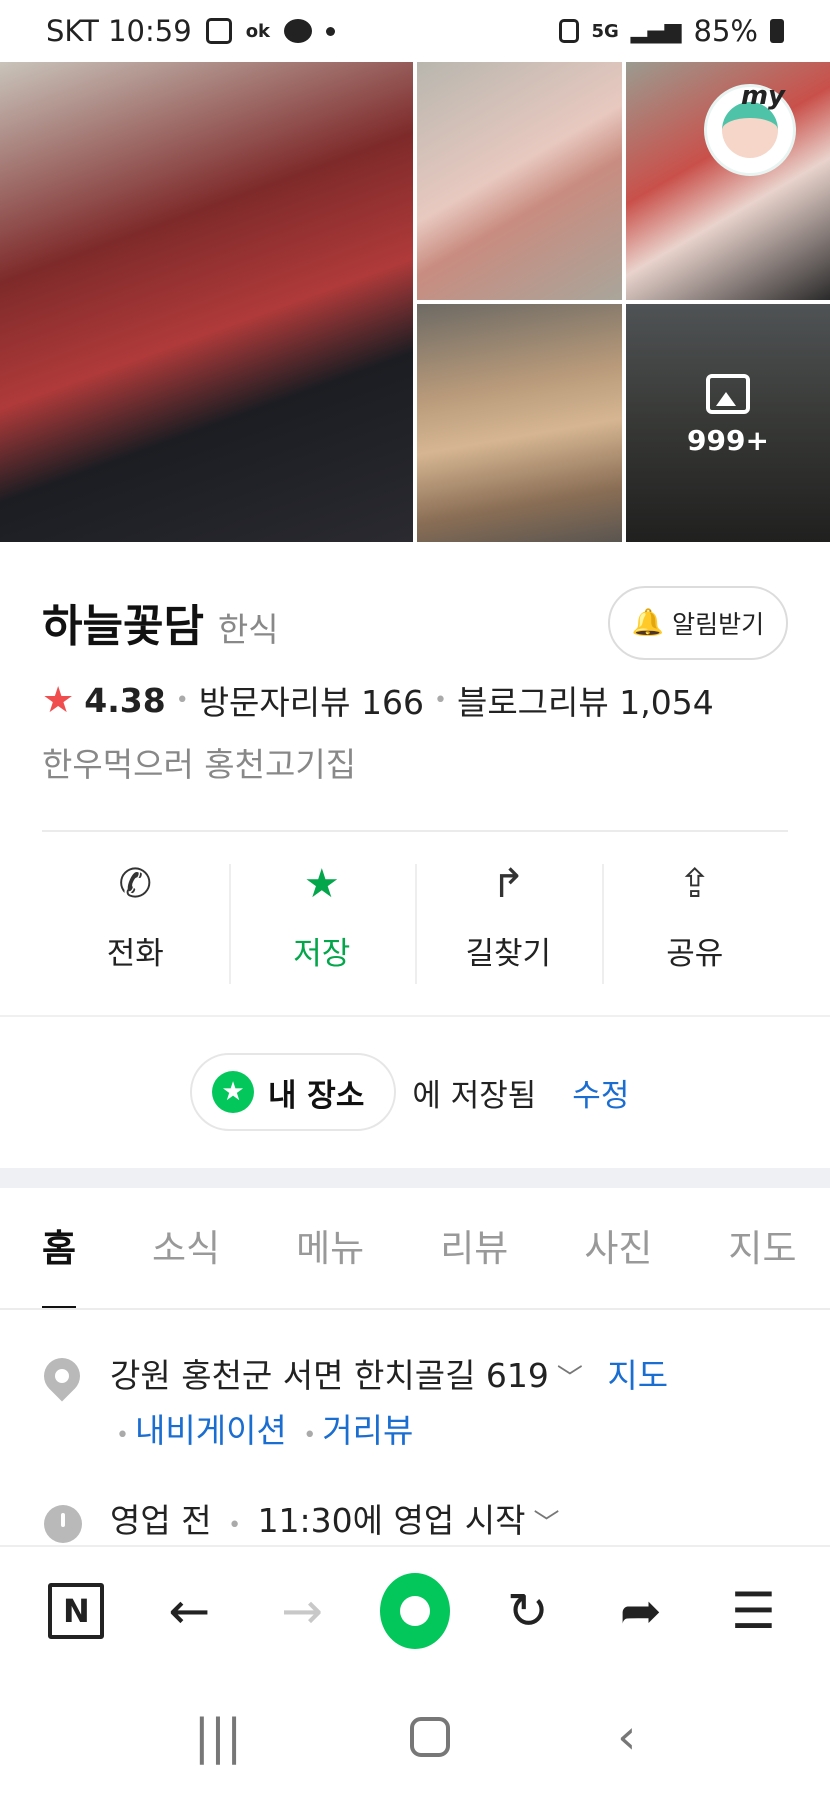 This screenshot has height=1798, width=830. What do you see at coordinates (258, 31) in the screenshot?
I see `ok-notification-icon: ok` at bounding box center [258, 31].